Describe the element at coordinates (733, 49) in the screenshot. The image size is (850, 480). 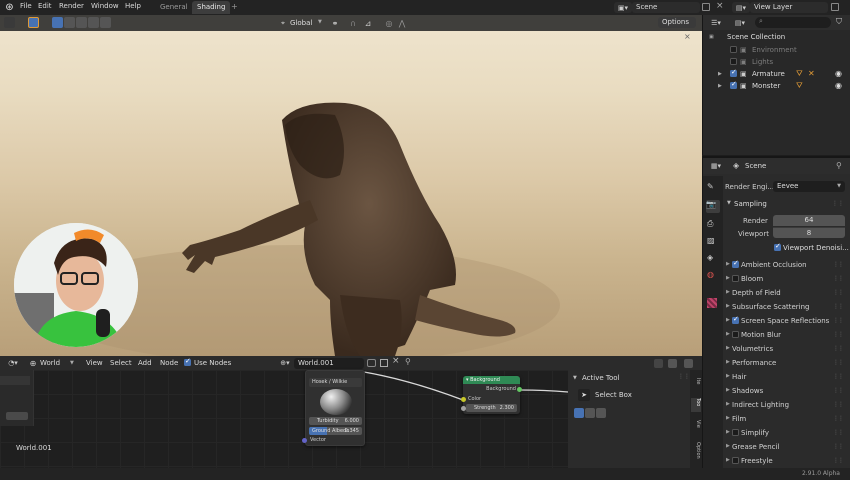
I see `environment-checkbox` at that location.